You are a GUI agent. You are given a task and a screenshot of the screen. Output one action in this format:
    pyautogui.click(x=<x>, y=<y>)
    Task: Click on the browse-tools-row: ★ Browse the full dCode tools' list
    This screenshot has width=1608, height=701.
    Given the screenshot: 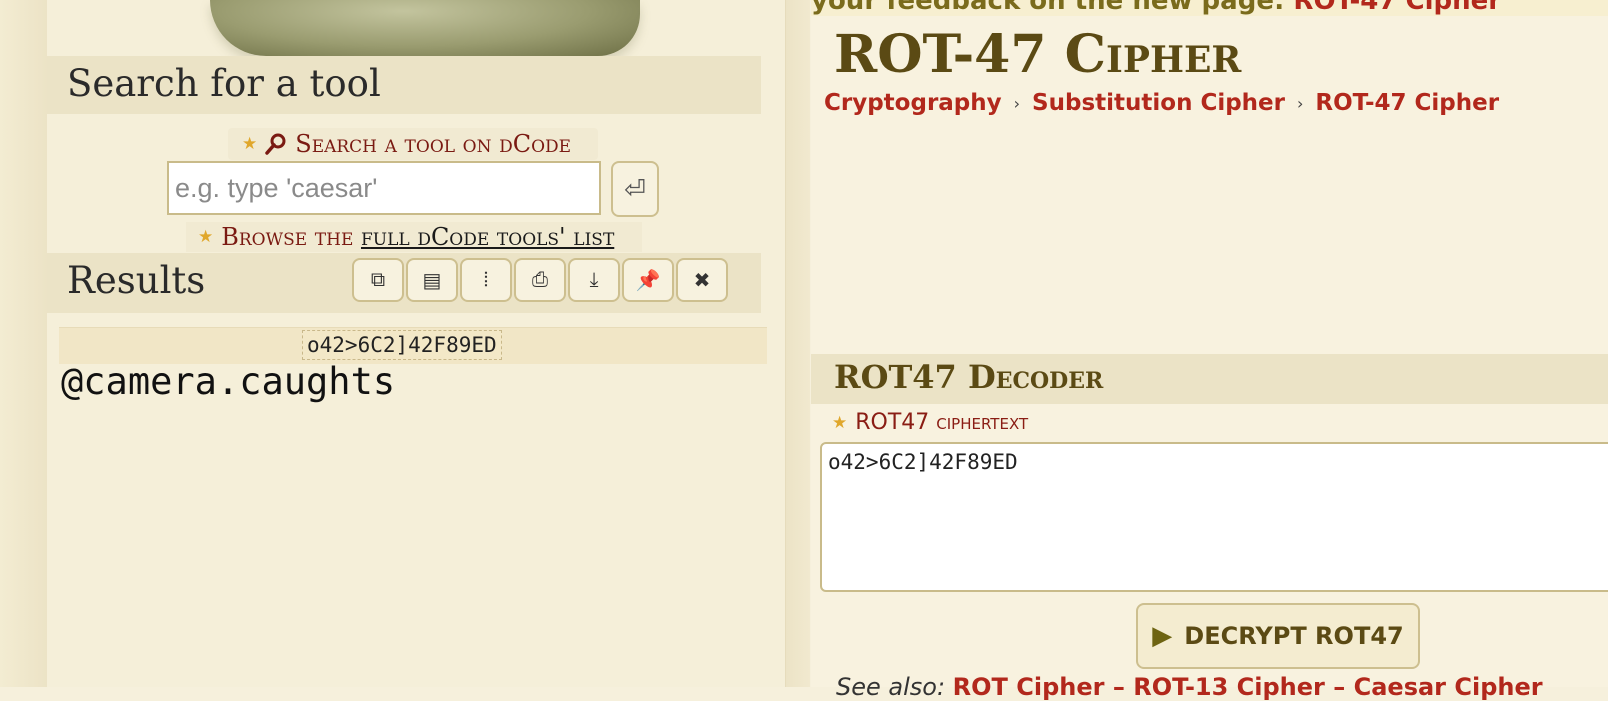 What is the action you would take?
    pyautogui.click(x=414, y=237)
    